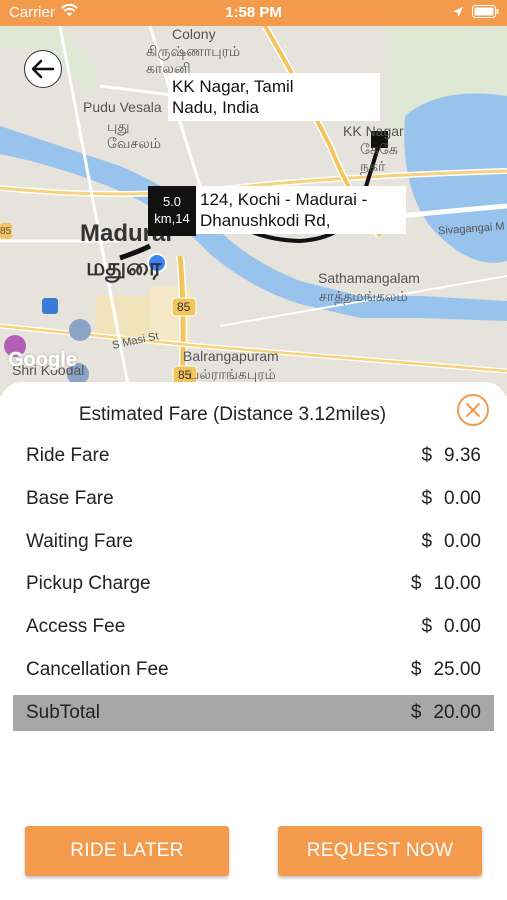 Image resolution: width=507 pixels, height=900 pixels. Describe the element at coordinates (232, 374) in the screenshot. I see `map-label-balrangapuram-tamil: பல்ராங்கபுரம்` at that location.